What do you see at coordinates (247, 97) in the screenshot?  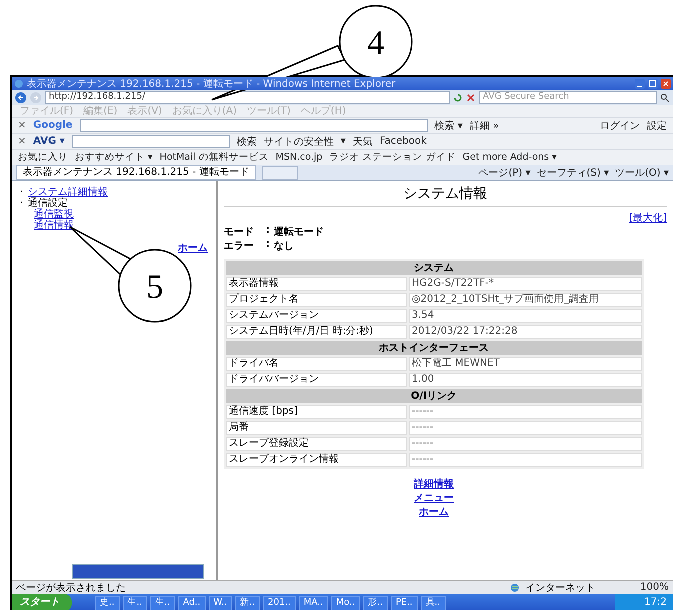 I see `address-field: http://192.168.1.215/` at bounding box center [247, 97].